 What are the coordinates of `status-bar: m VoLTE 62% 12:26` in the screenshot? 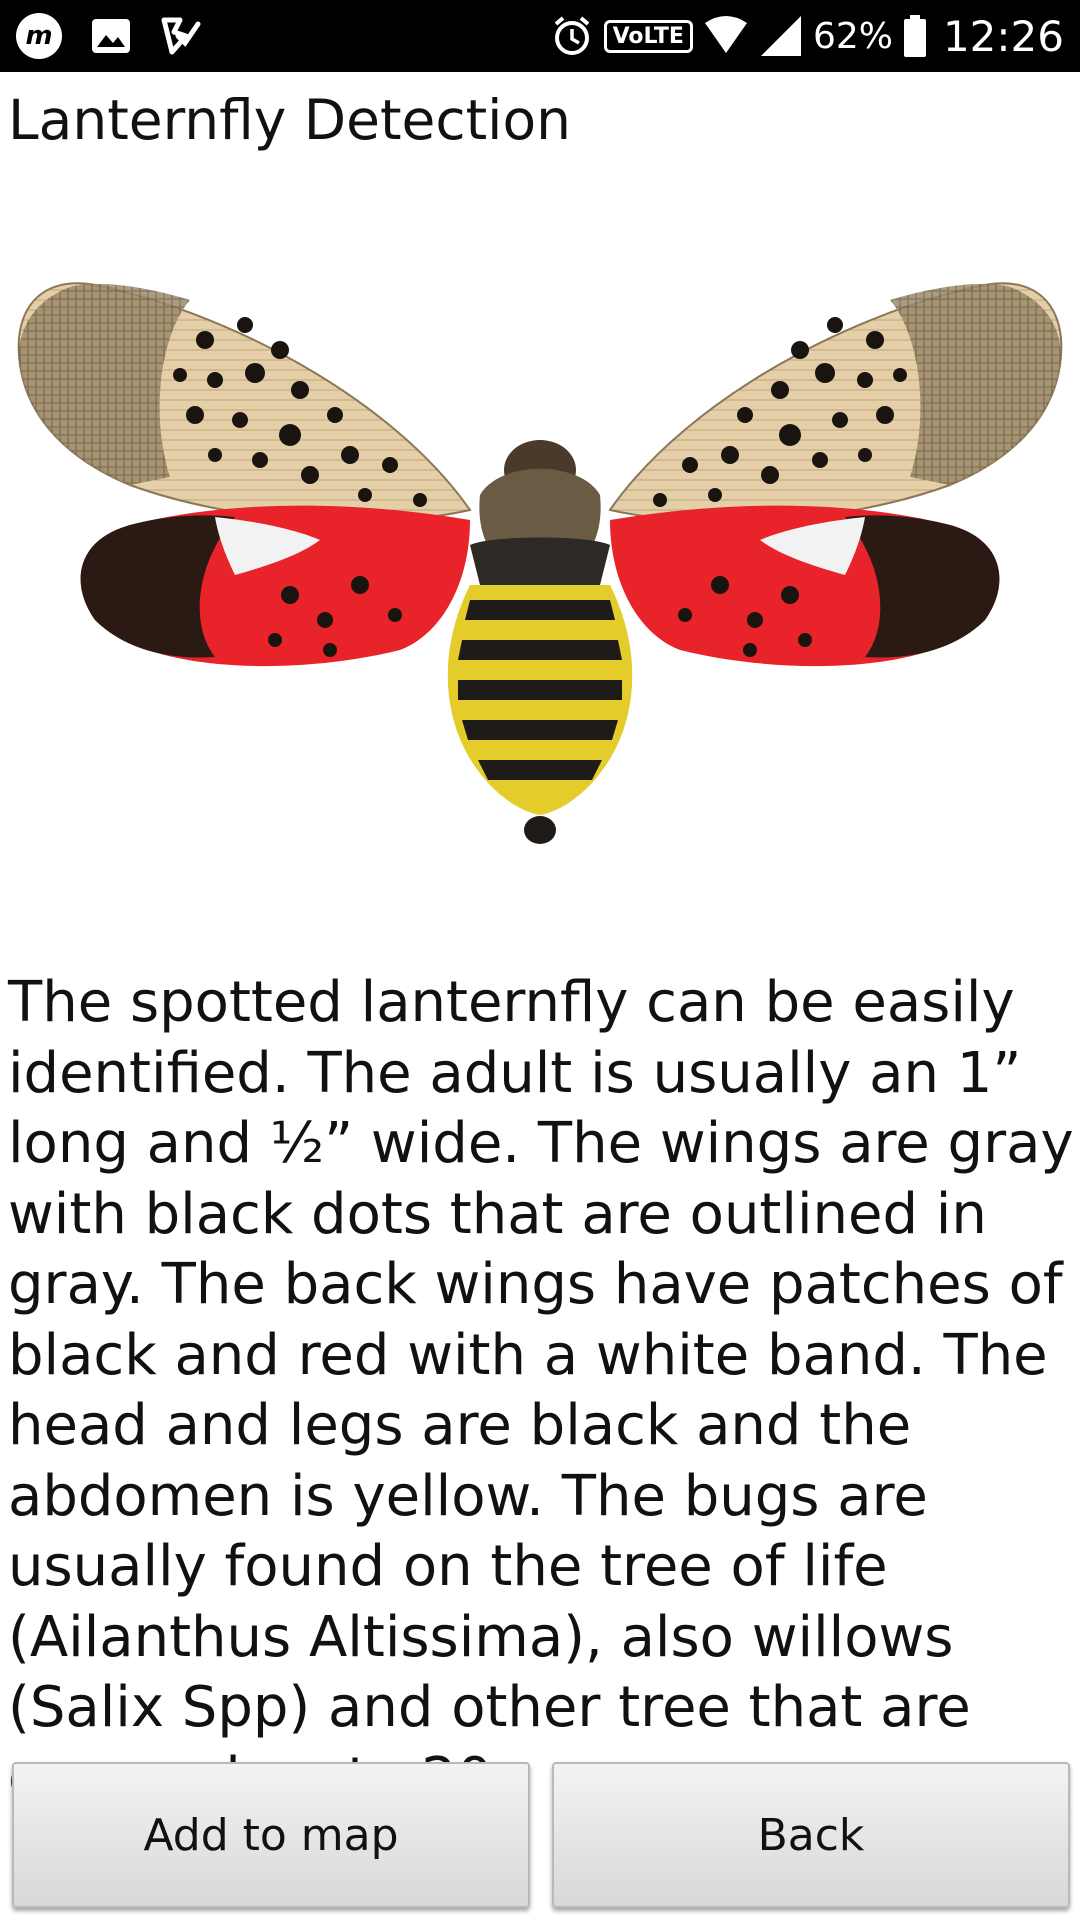 It's located at (540, 36).